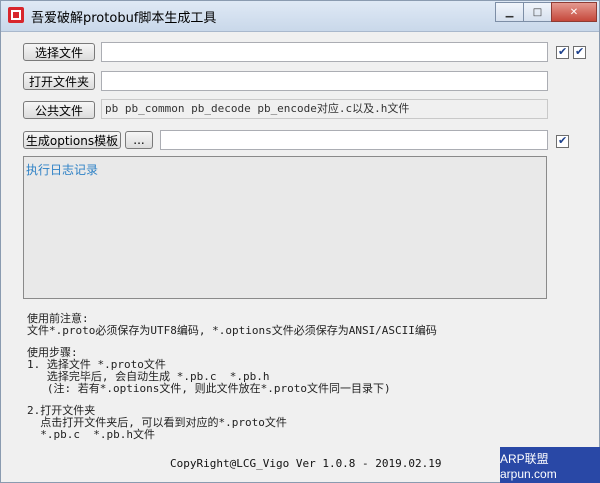 This screenshot has height=483, width=600. I want to click on window-controls: ▁ □ ✕, so click(546, 12).